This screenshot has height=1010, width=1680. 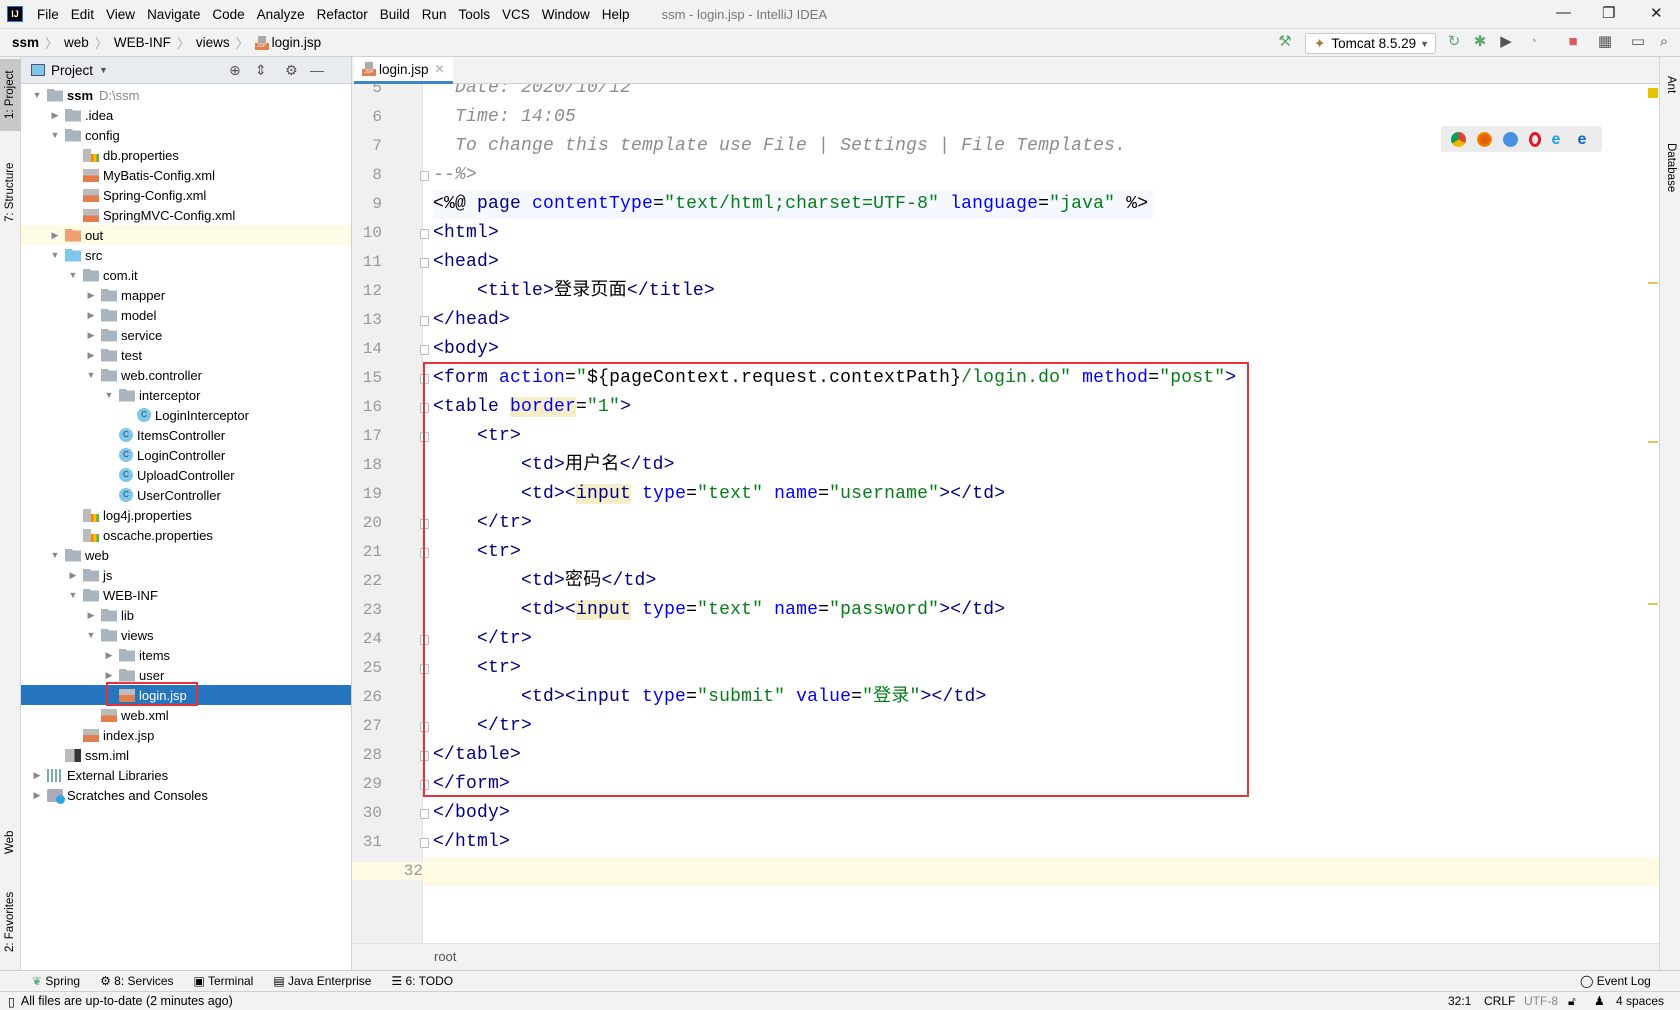 What do you see at coordinates (1559, 139) in the screenshot?
I see `internet-explorer-icon: e` at bounding box center [1559, 139].